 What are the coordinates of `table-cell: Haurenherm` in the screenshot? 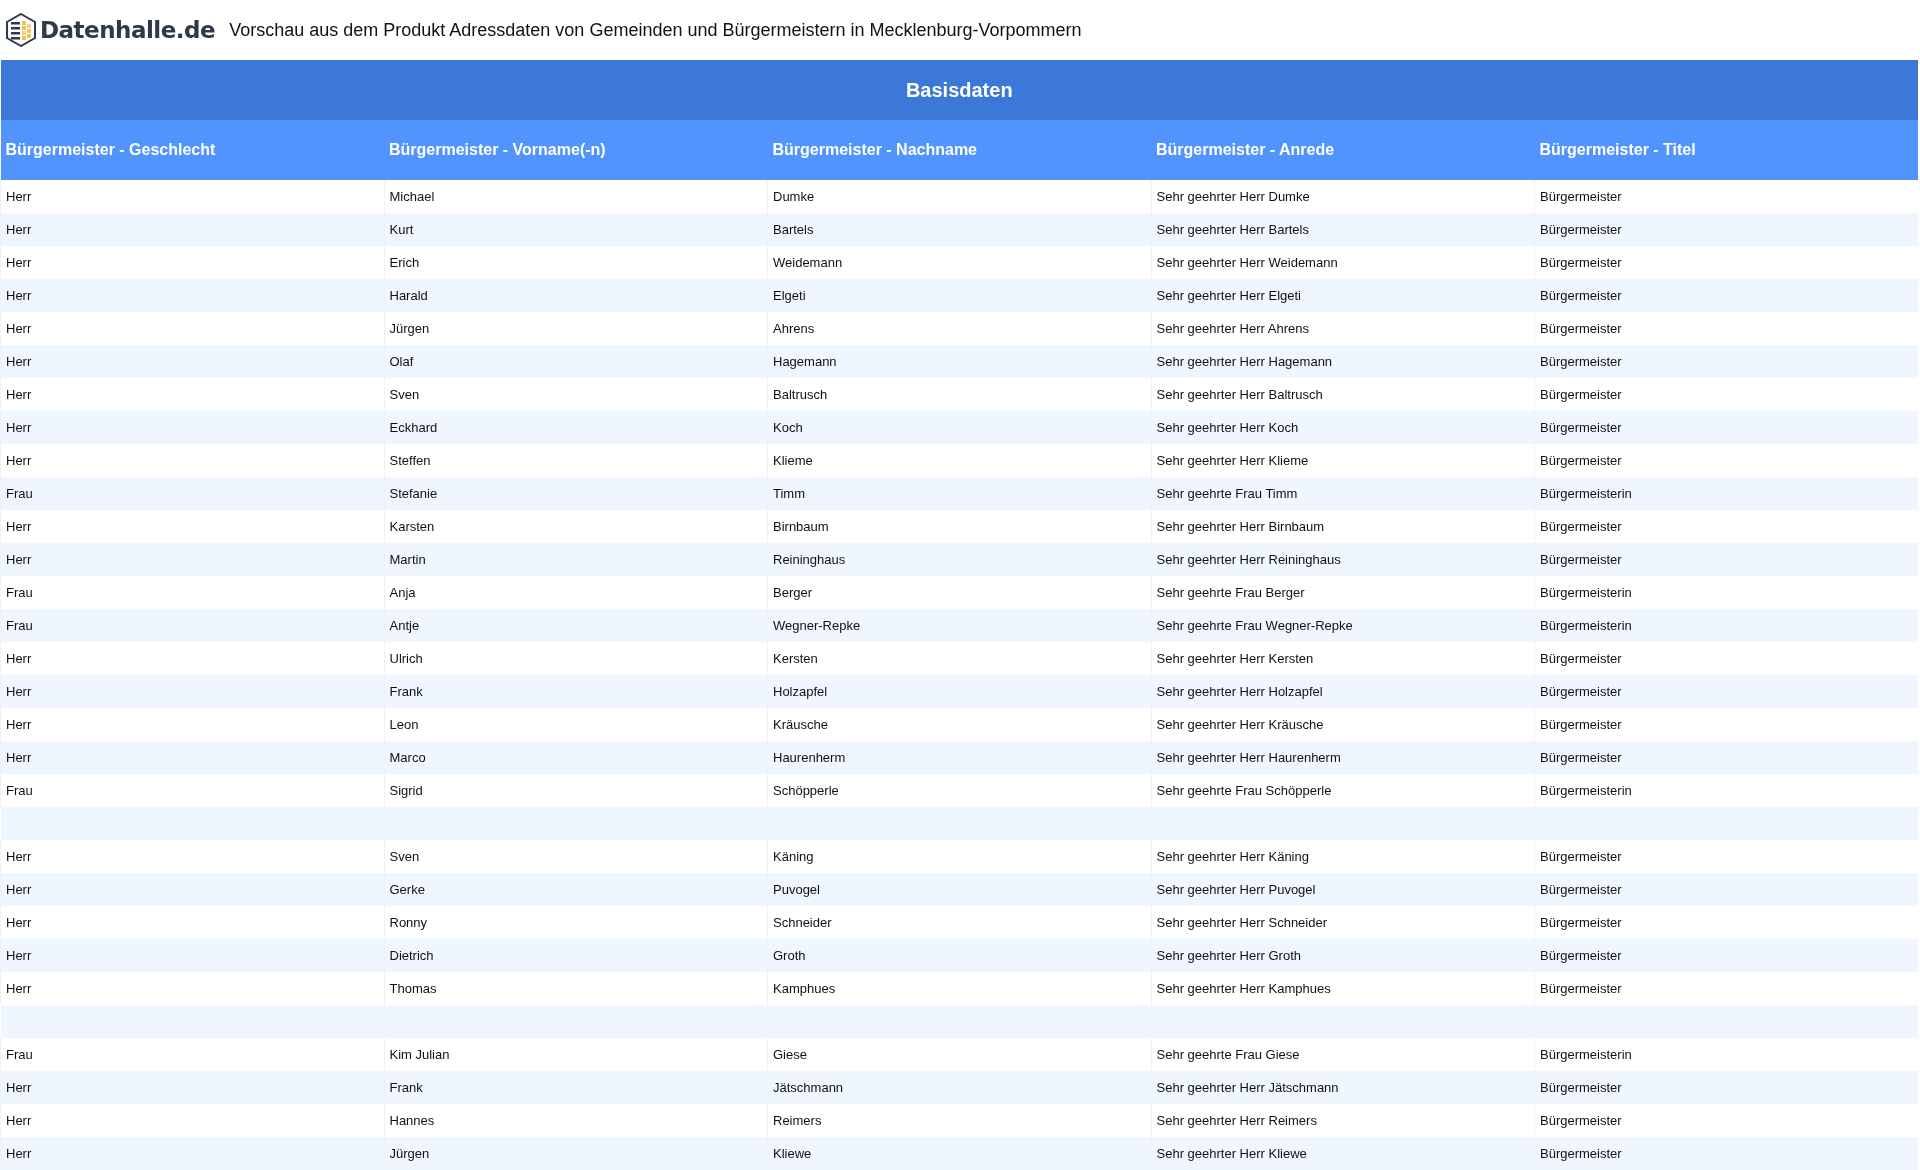 It's located at (959, 757).